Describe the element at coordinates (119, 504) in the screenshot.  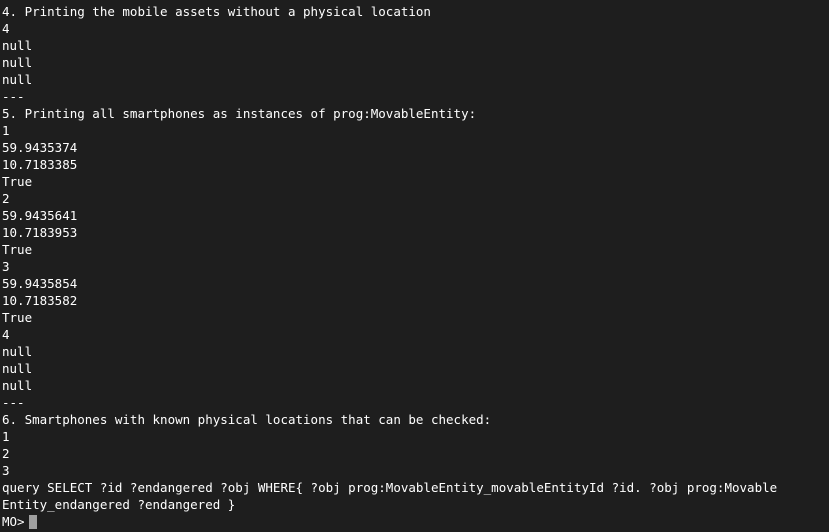
I see `output-line: Entity_endangered ?endangered }` at that location.